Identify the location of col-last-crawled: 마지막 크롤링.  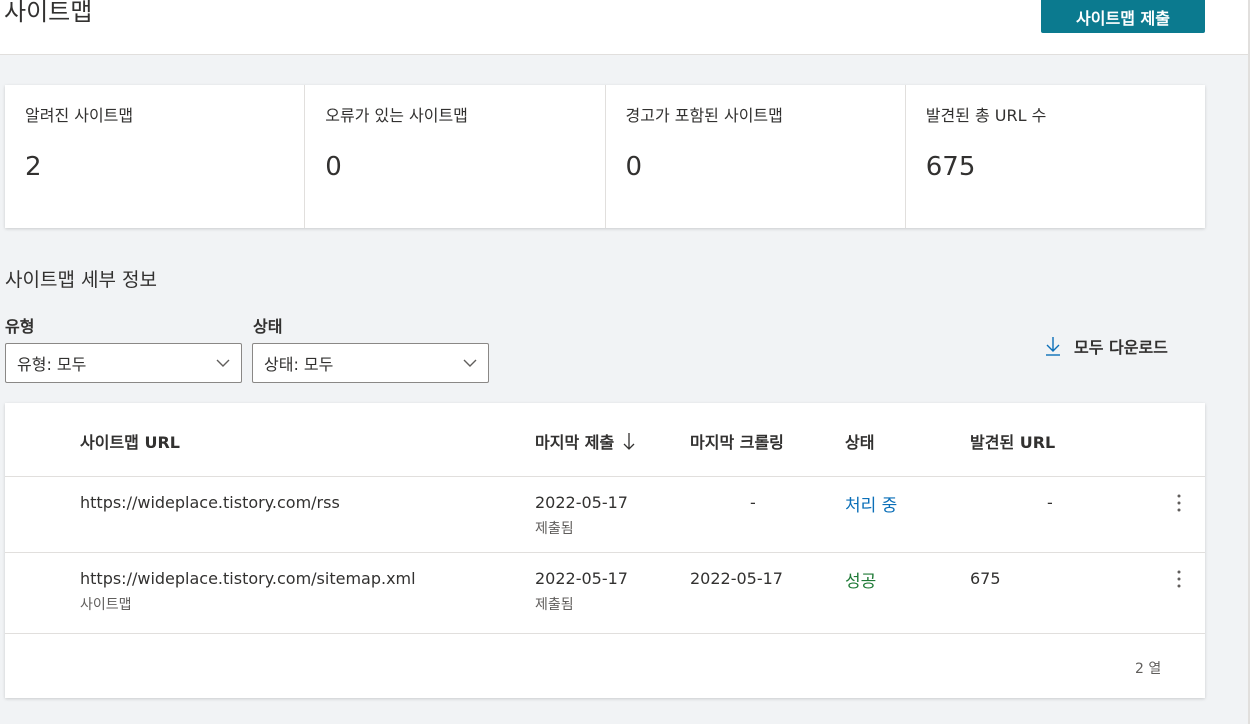
(737, 441).